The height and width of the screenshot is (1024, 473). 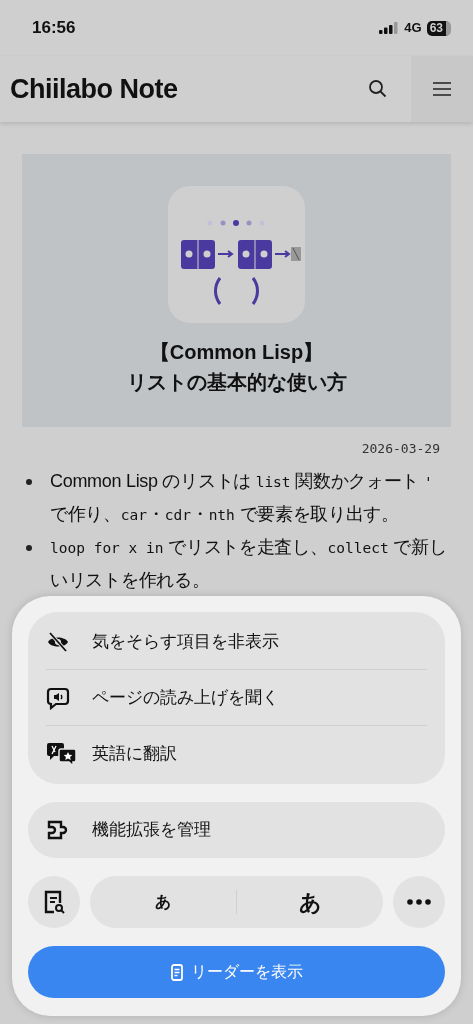 I want to click on signal-icon, so click(x=389, y=28).